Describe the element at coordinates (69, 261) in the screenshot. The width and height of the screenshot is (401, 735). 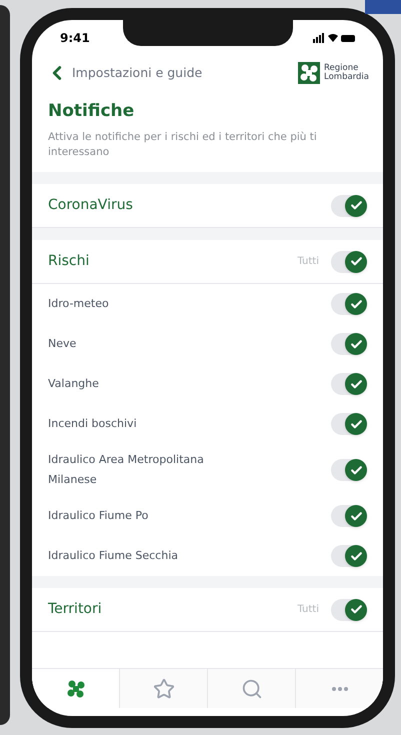
I see `group-title: Rischi` at that location.